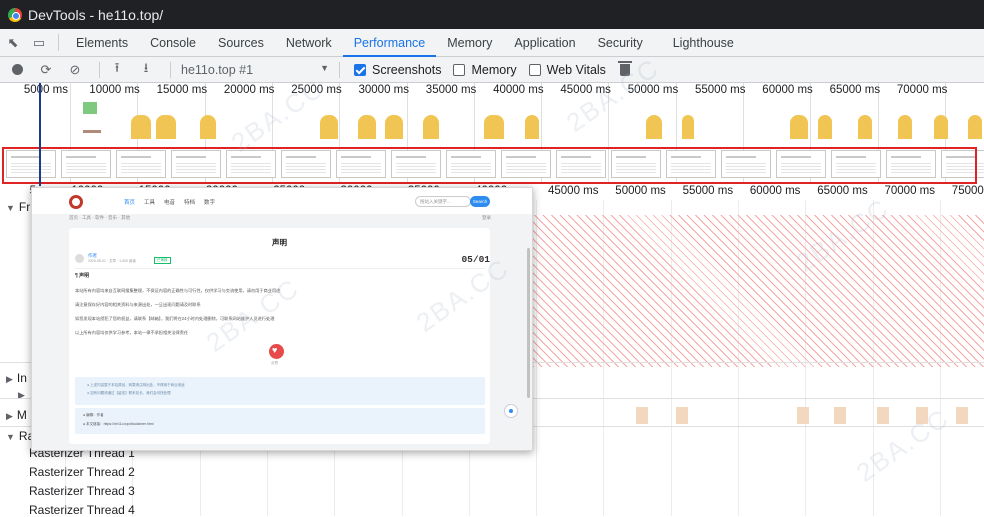  What do you see at coordinates (117, 67) in the screenshot?
I see `upload-icon: ⭱` at bounding box center [117, 67].